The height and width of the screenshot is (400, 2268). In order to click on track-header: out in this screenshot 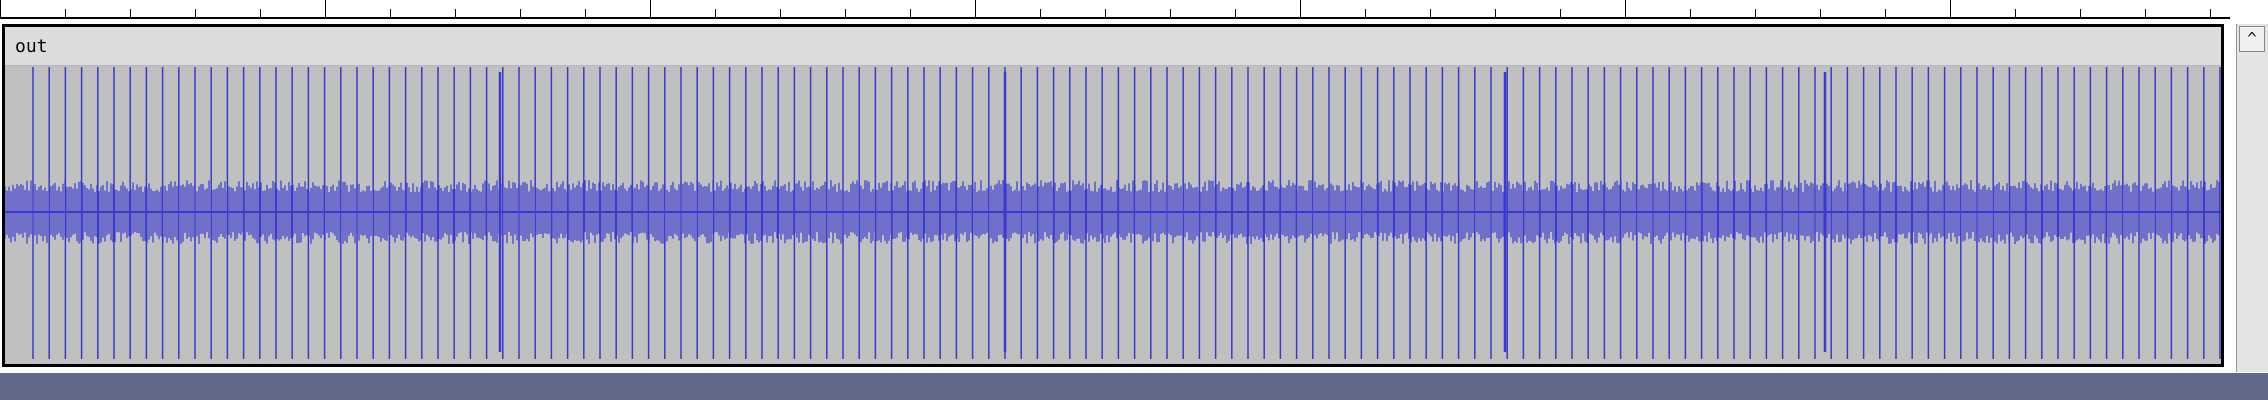, I will do `click(1113, 46)`.